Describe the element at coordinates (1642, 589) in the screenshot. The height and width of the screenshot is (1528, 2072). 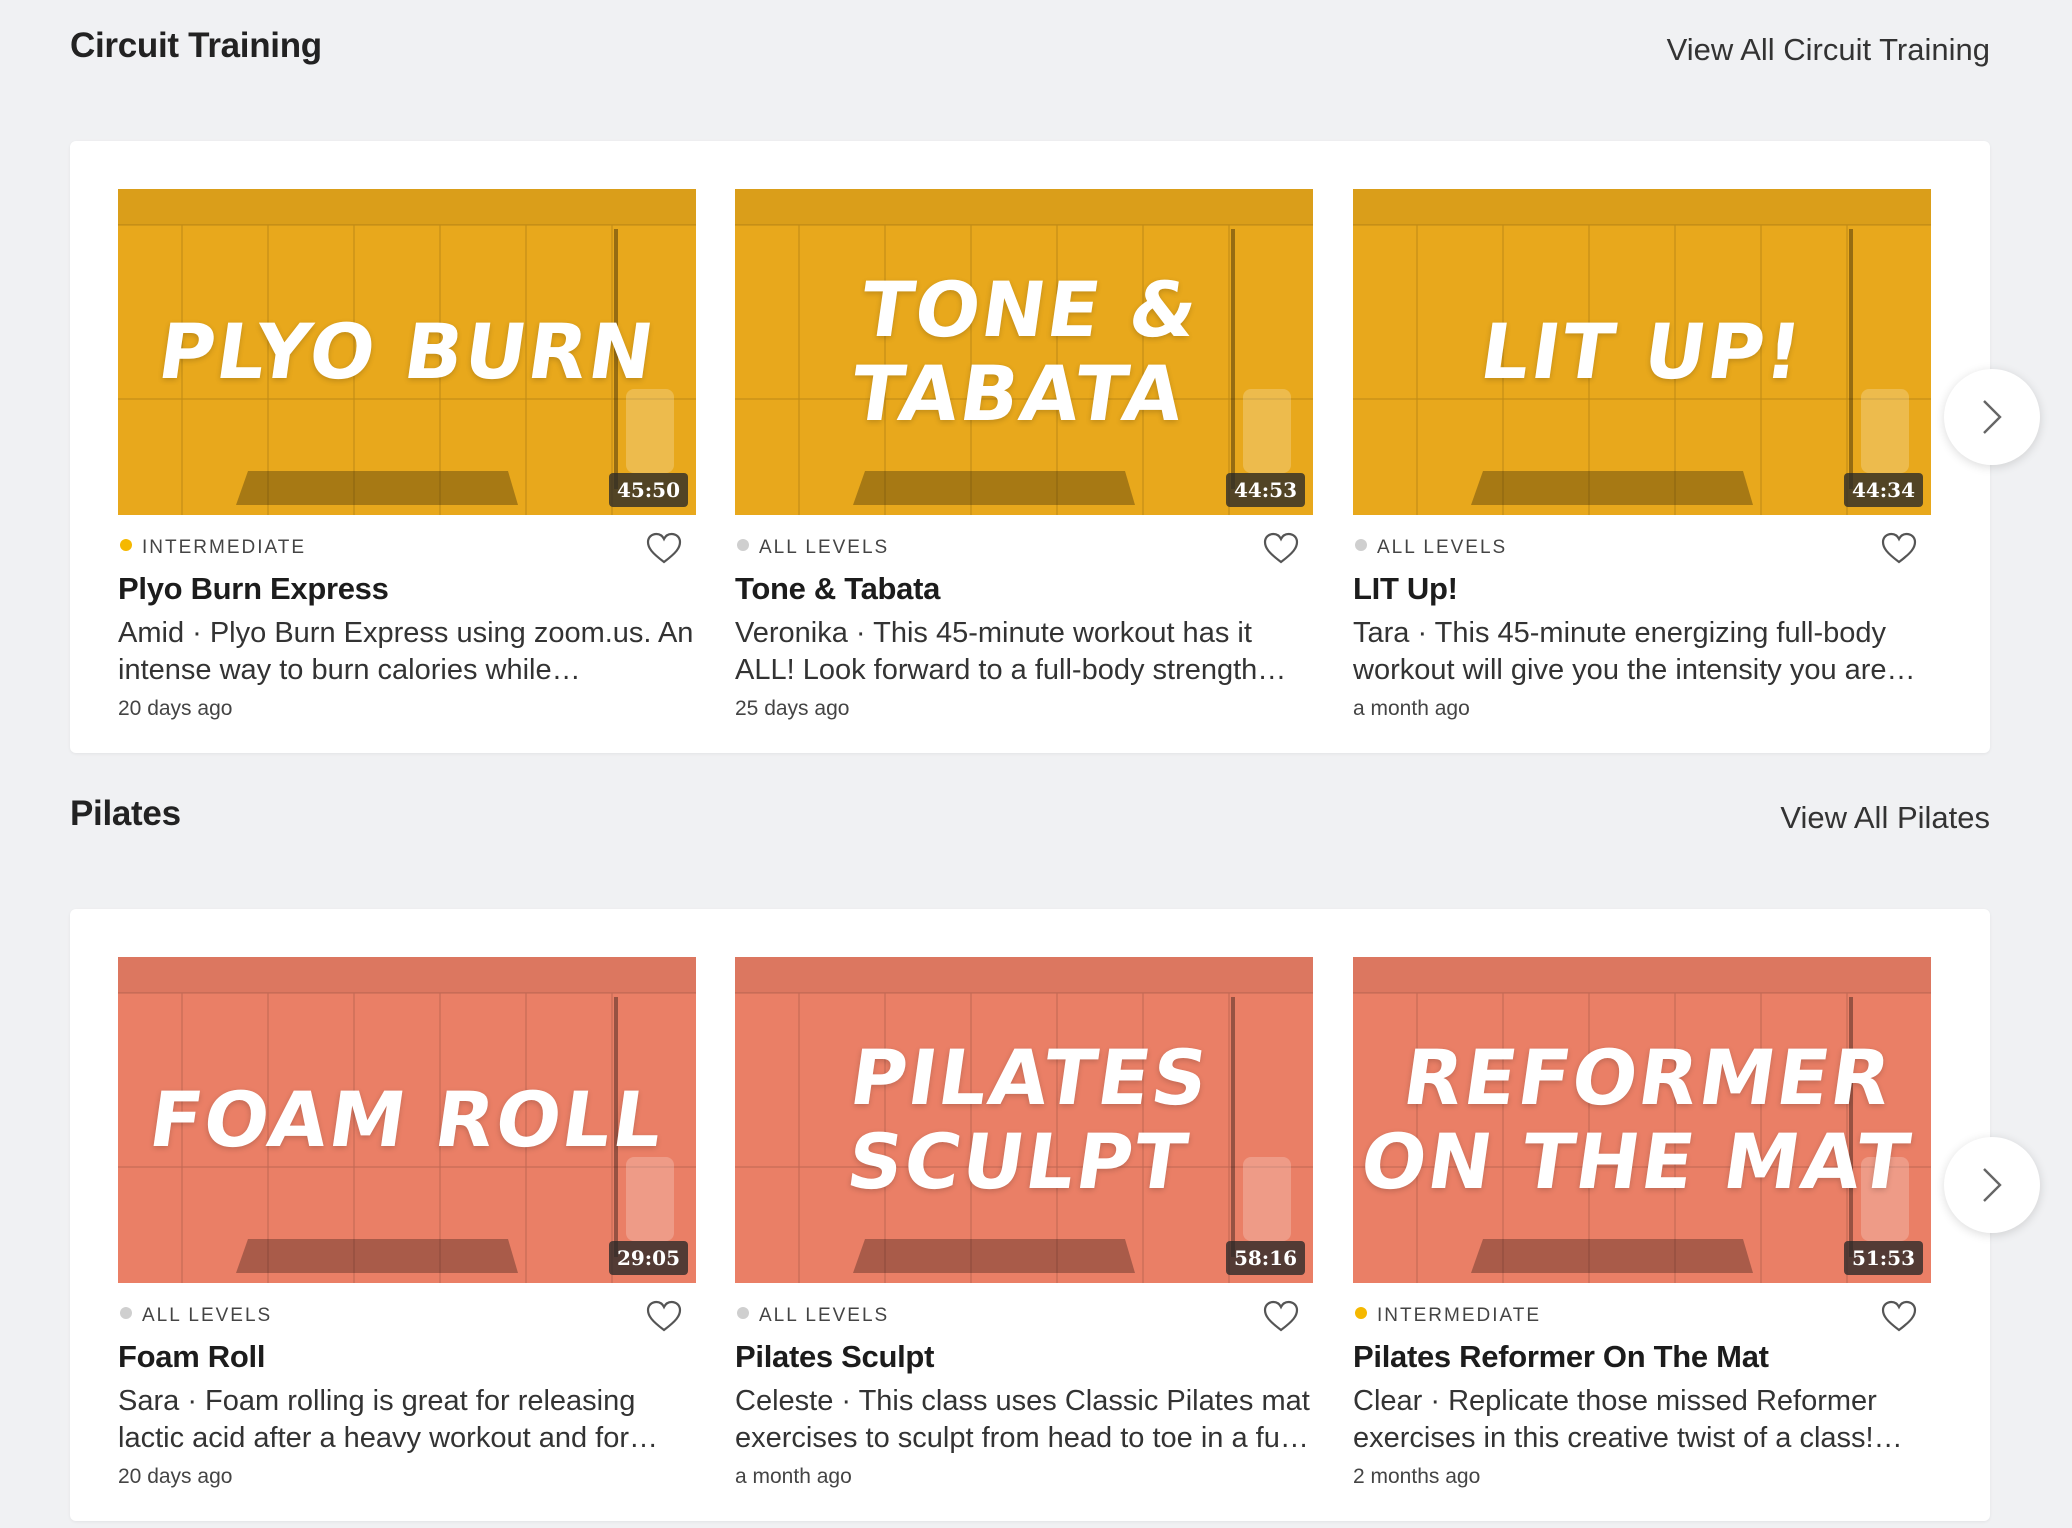
I see `card-title: LIT Up!` at that location.